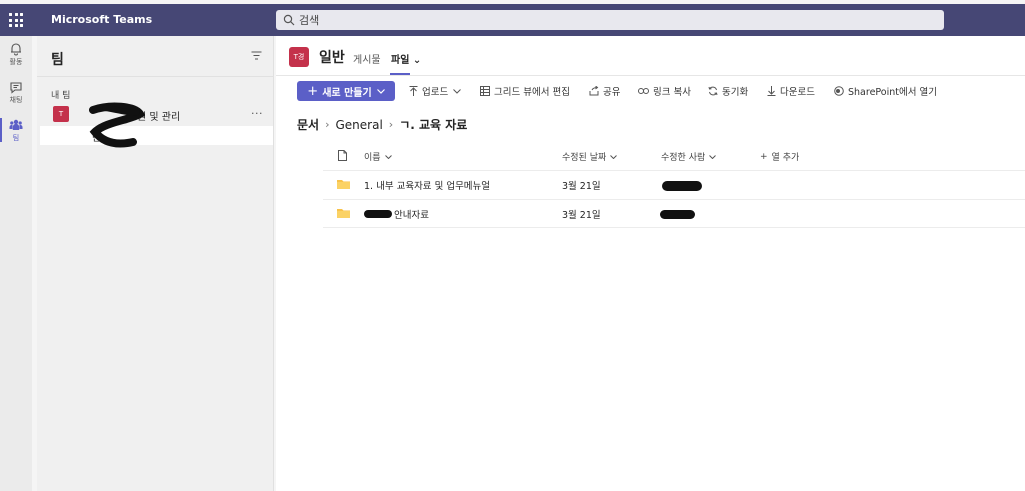  I want to click on column-name-label: 이름, so click(372, 158).